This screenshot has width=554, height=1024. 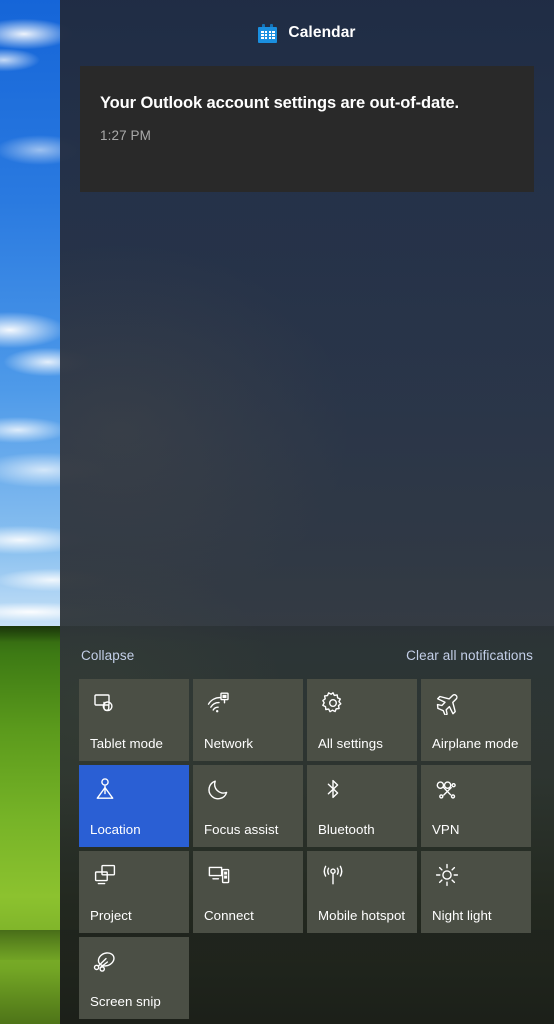 What do you see at coordinates (105, 961) in the screenshot?
I see `screen-snip-icon` at bounding box center [105, 961].